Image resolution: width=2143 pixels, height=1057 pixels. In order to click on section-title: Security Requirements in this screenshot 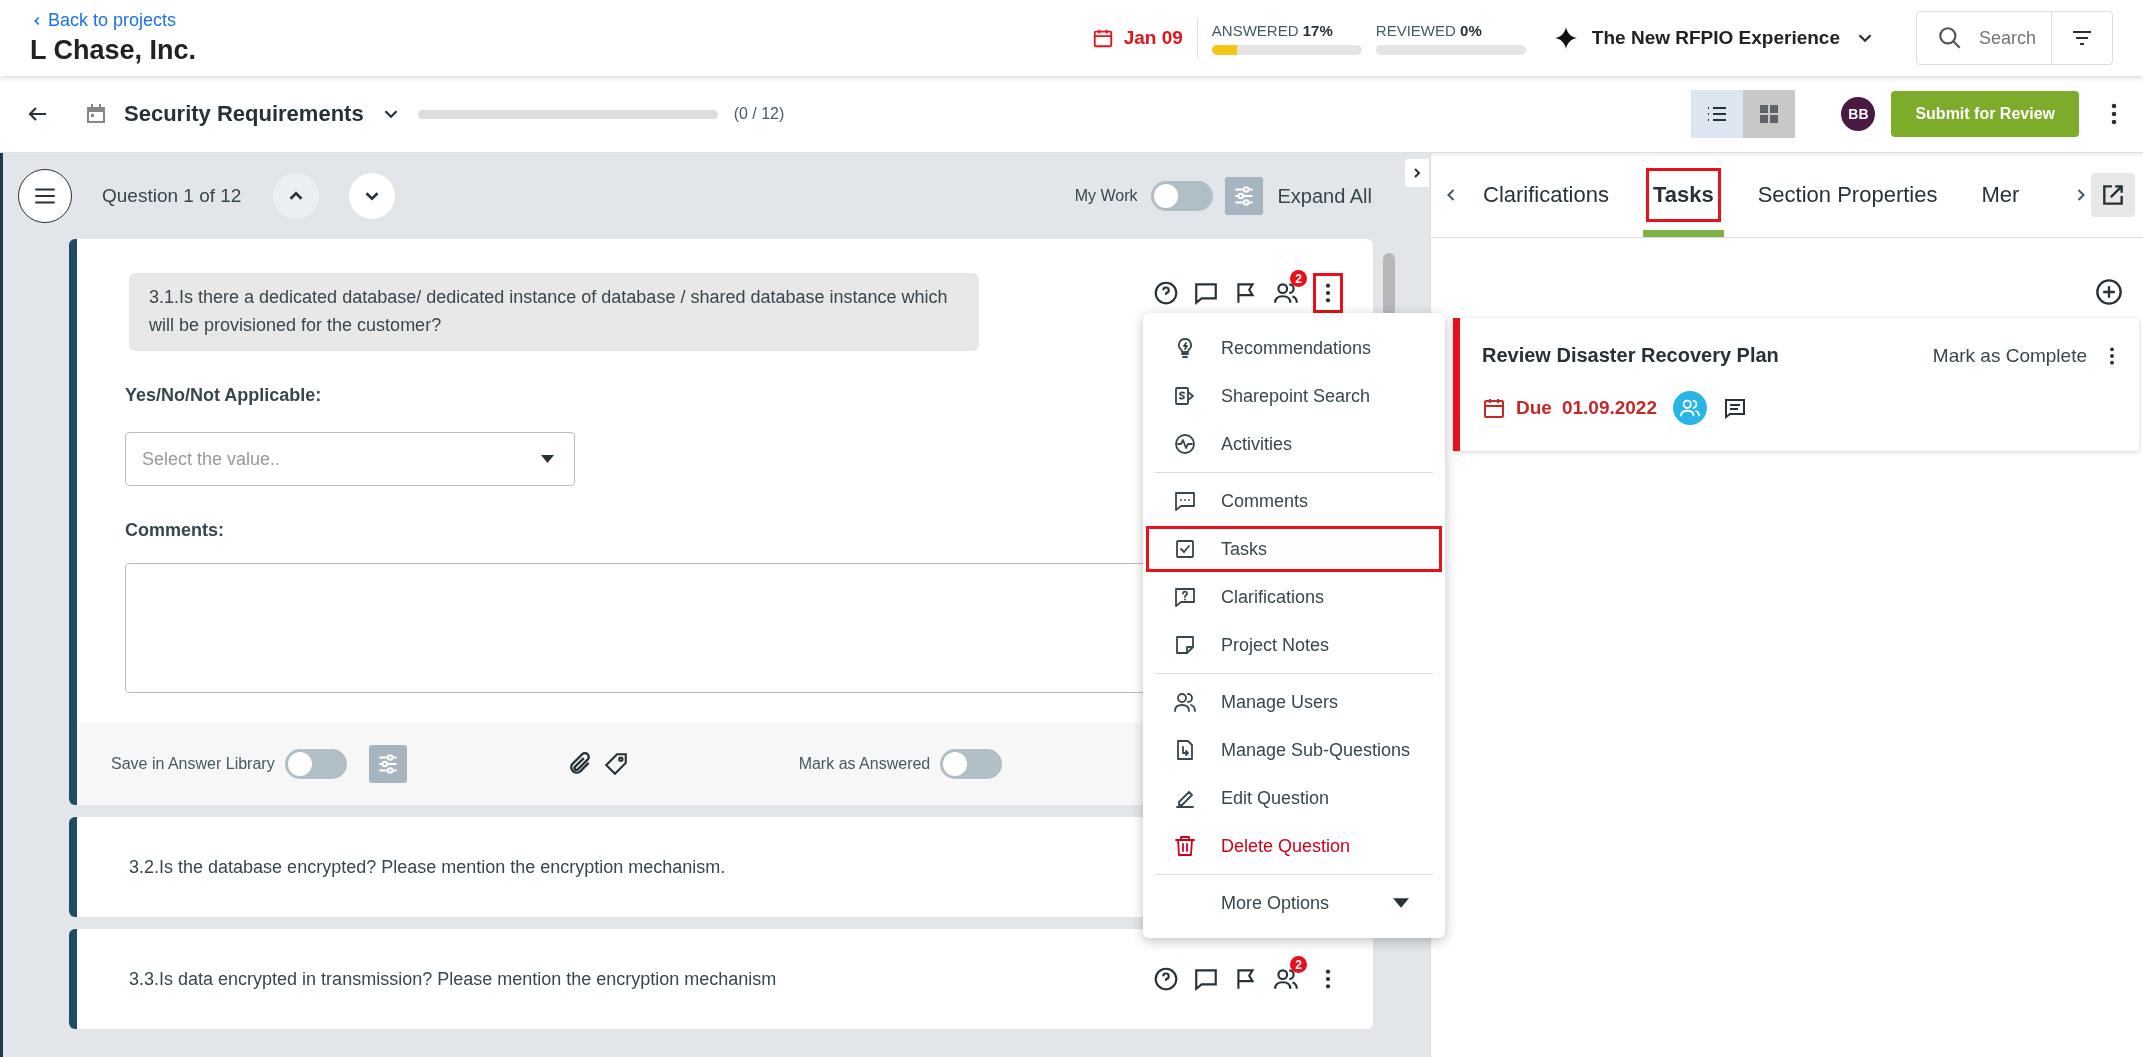, I will do `click(244, 114)`.